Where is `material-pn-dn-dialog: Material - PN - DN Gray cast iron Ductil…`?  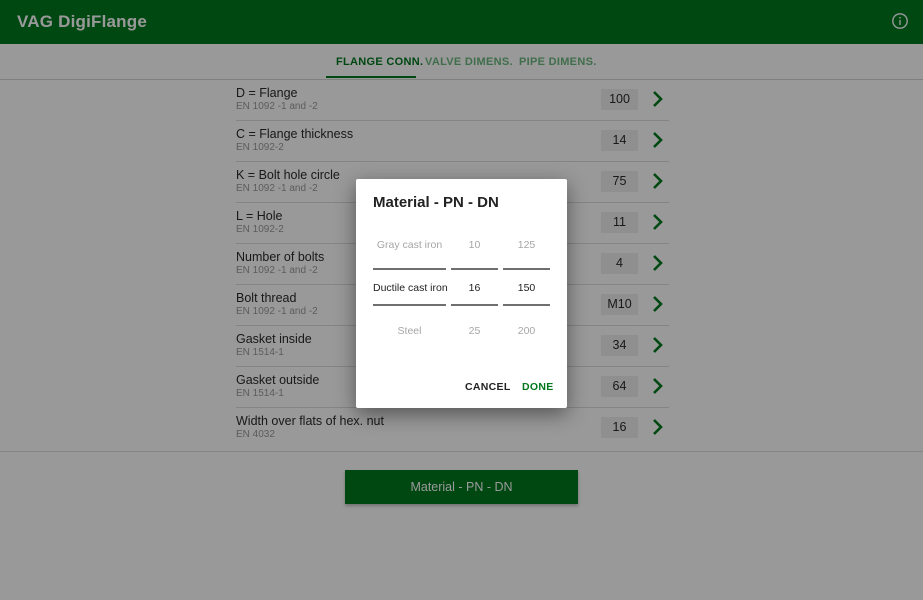
material-pn-dn-dialog: Material - PN - DN Gray cast iron Ductil… is located at coordinates (461, 293).